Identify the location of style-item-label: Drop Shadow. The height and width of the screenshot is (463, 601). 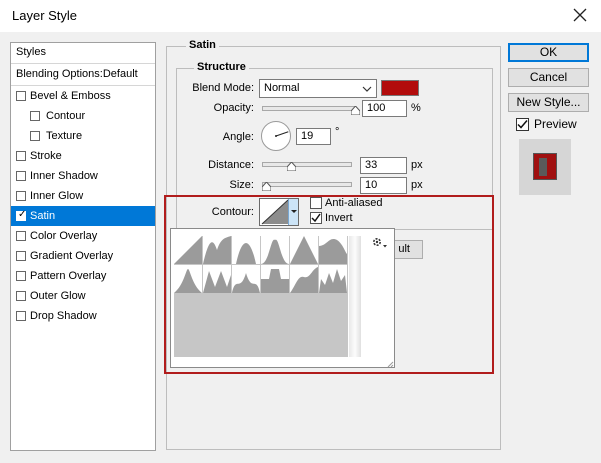
(63, 316).